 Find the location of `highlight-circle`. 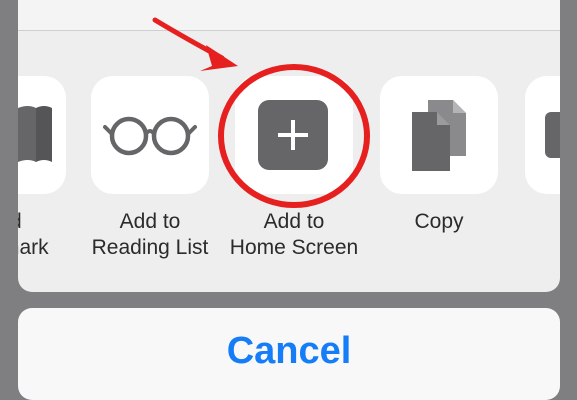

highlight-circle is located at coordinates (294, 136).